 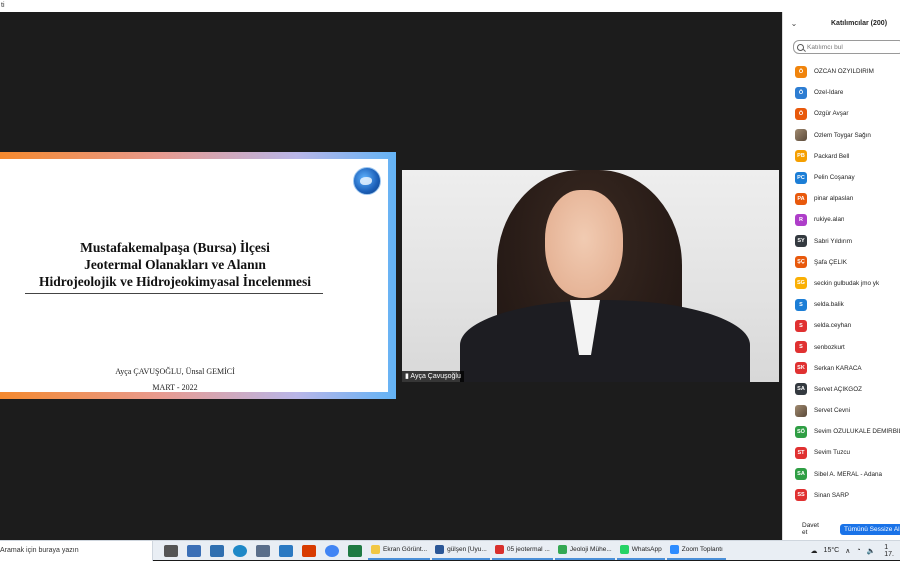 I want to click on task-view-icon, so click(x=170, y=550).